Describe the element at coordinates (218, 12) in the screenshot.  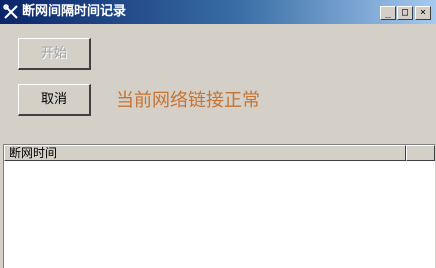
I see `title-bar: 断网间隔时间记录 _ □ ×` at that location.